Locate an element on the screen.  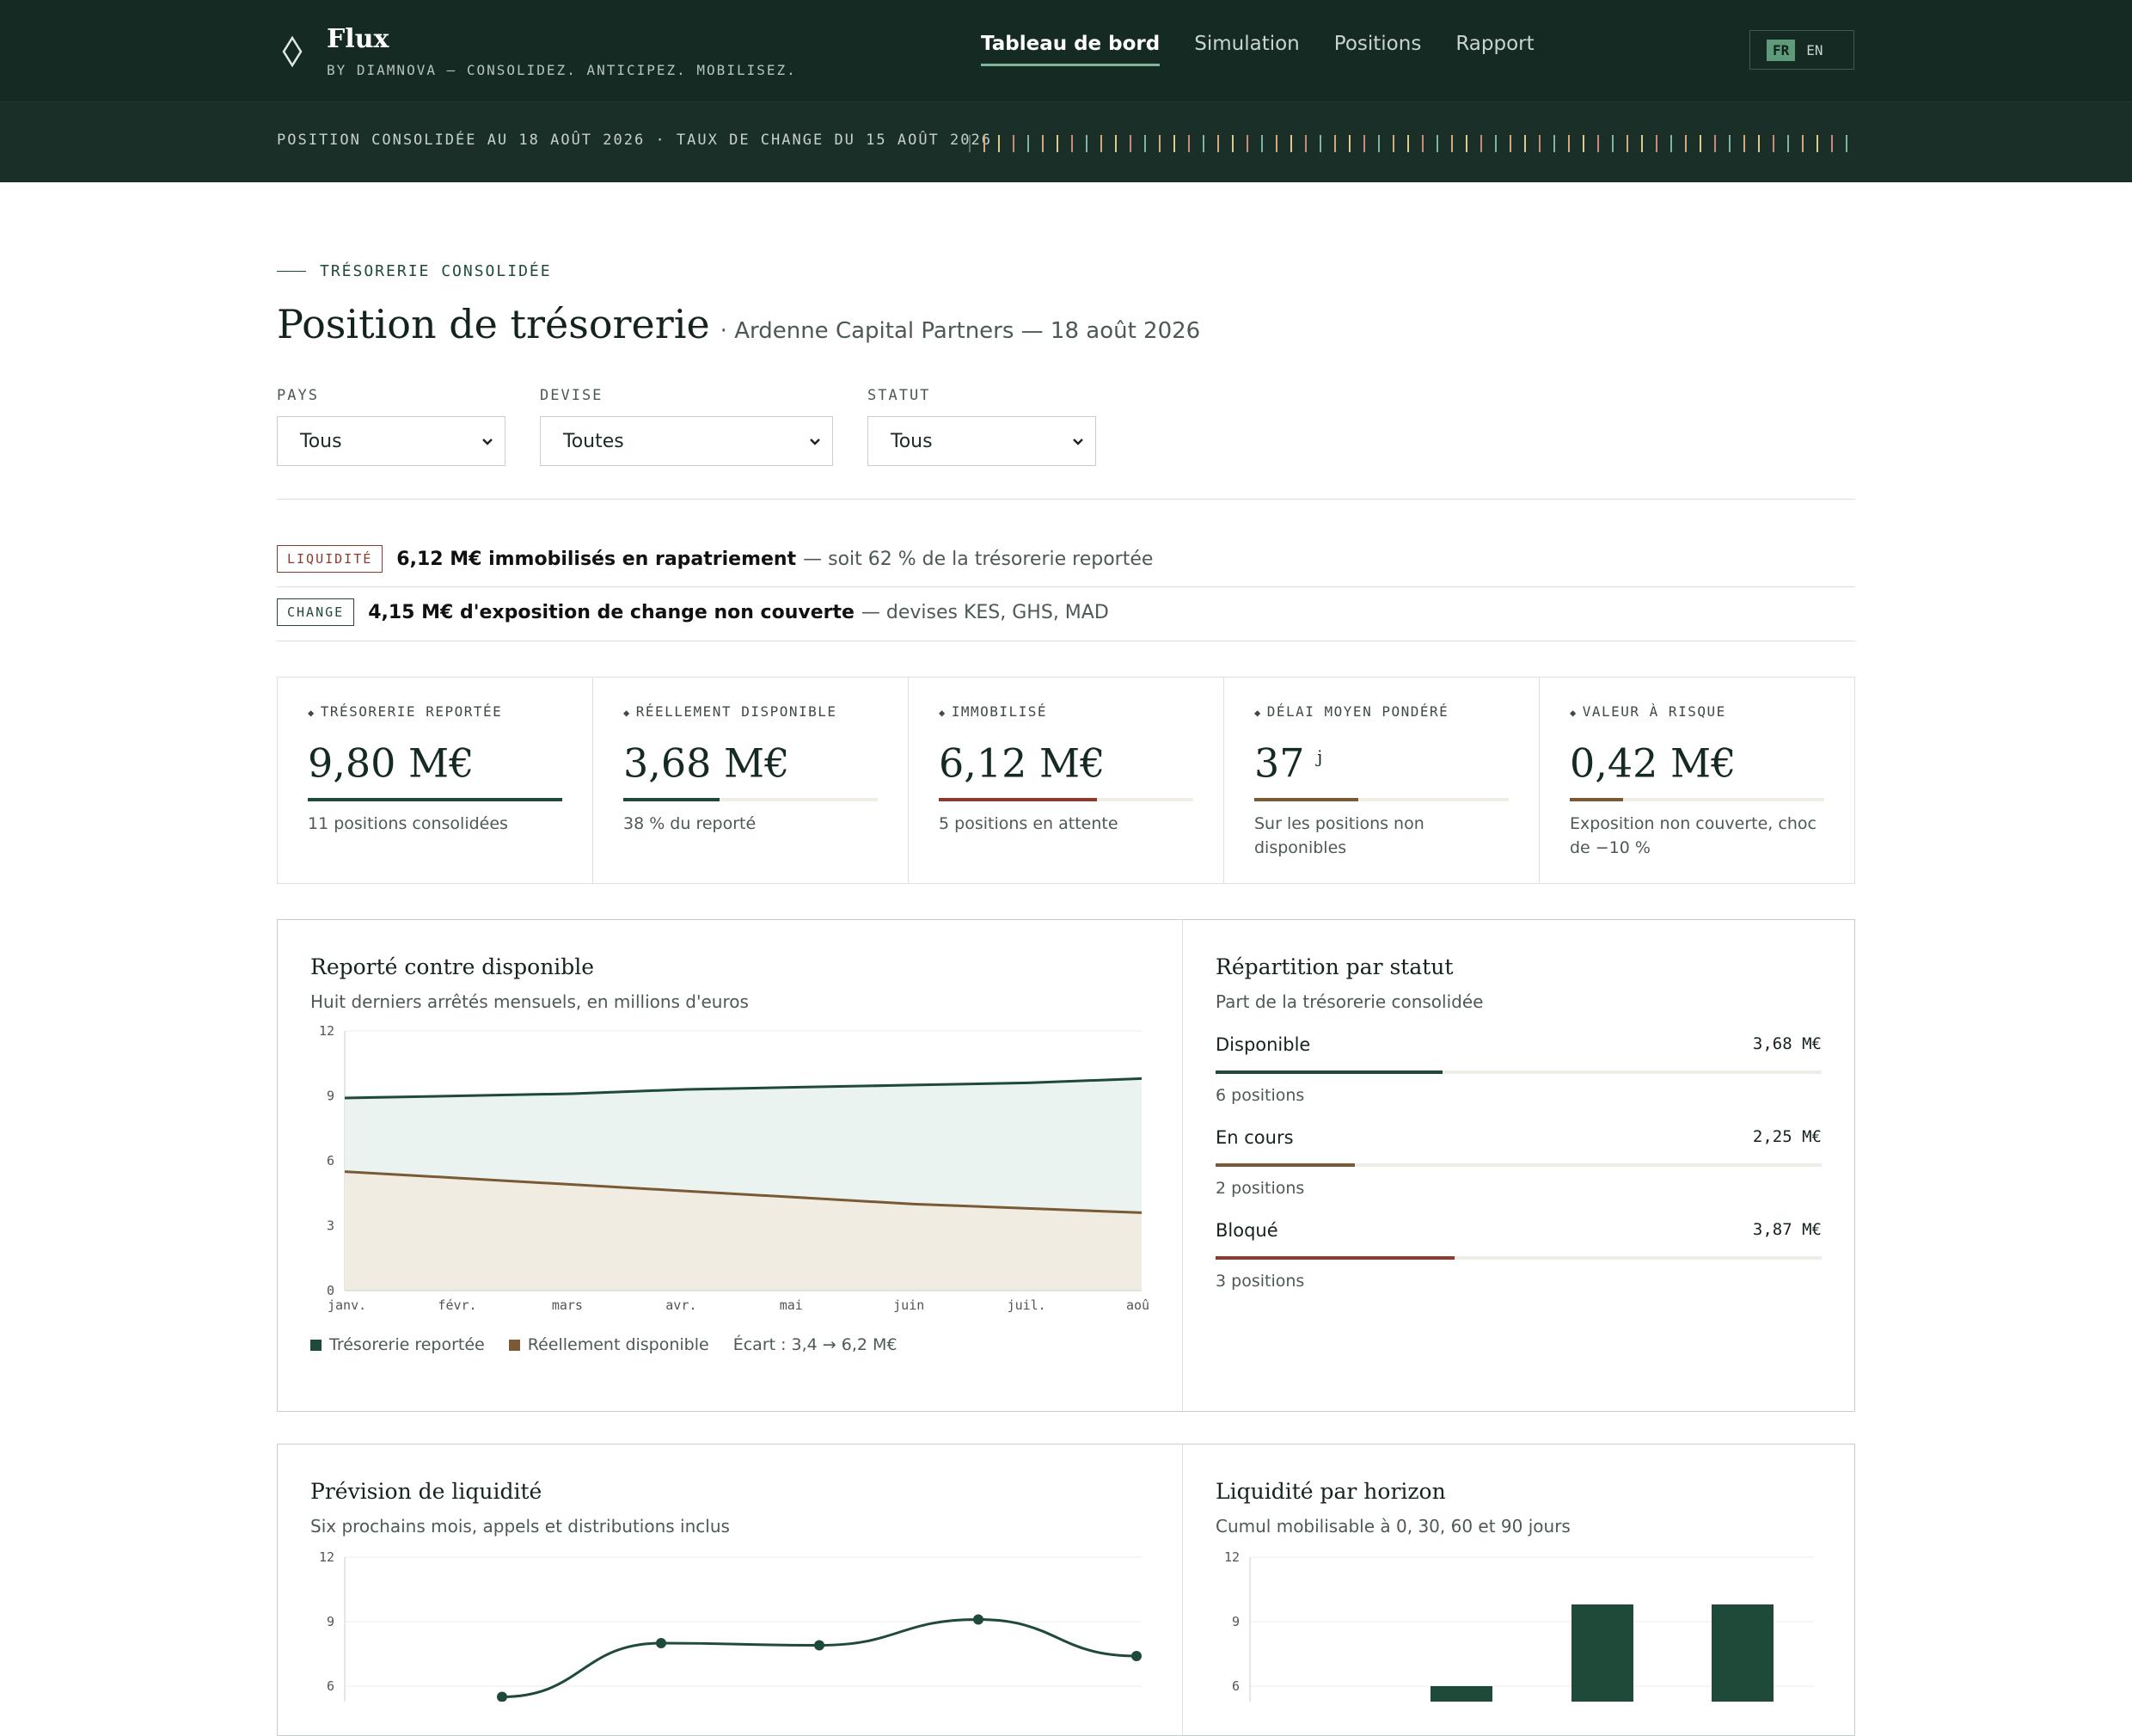
kpi-value: 0,42 M€ is located at coordinates (1653, 763).